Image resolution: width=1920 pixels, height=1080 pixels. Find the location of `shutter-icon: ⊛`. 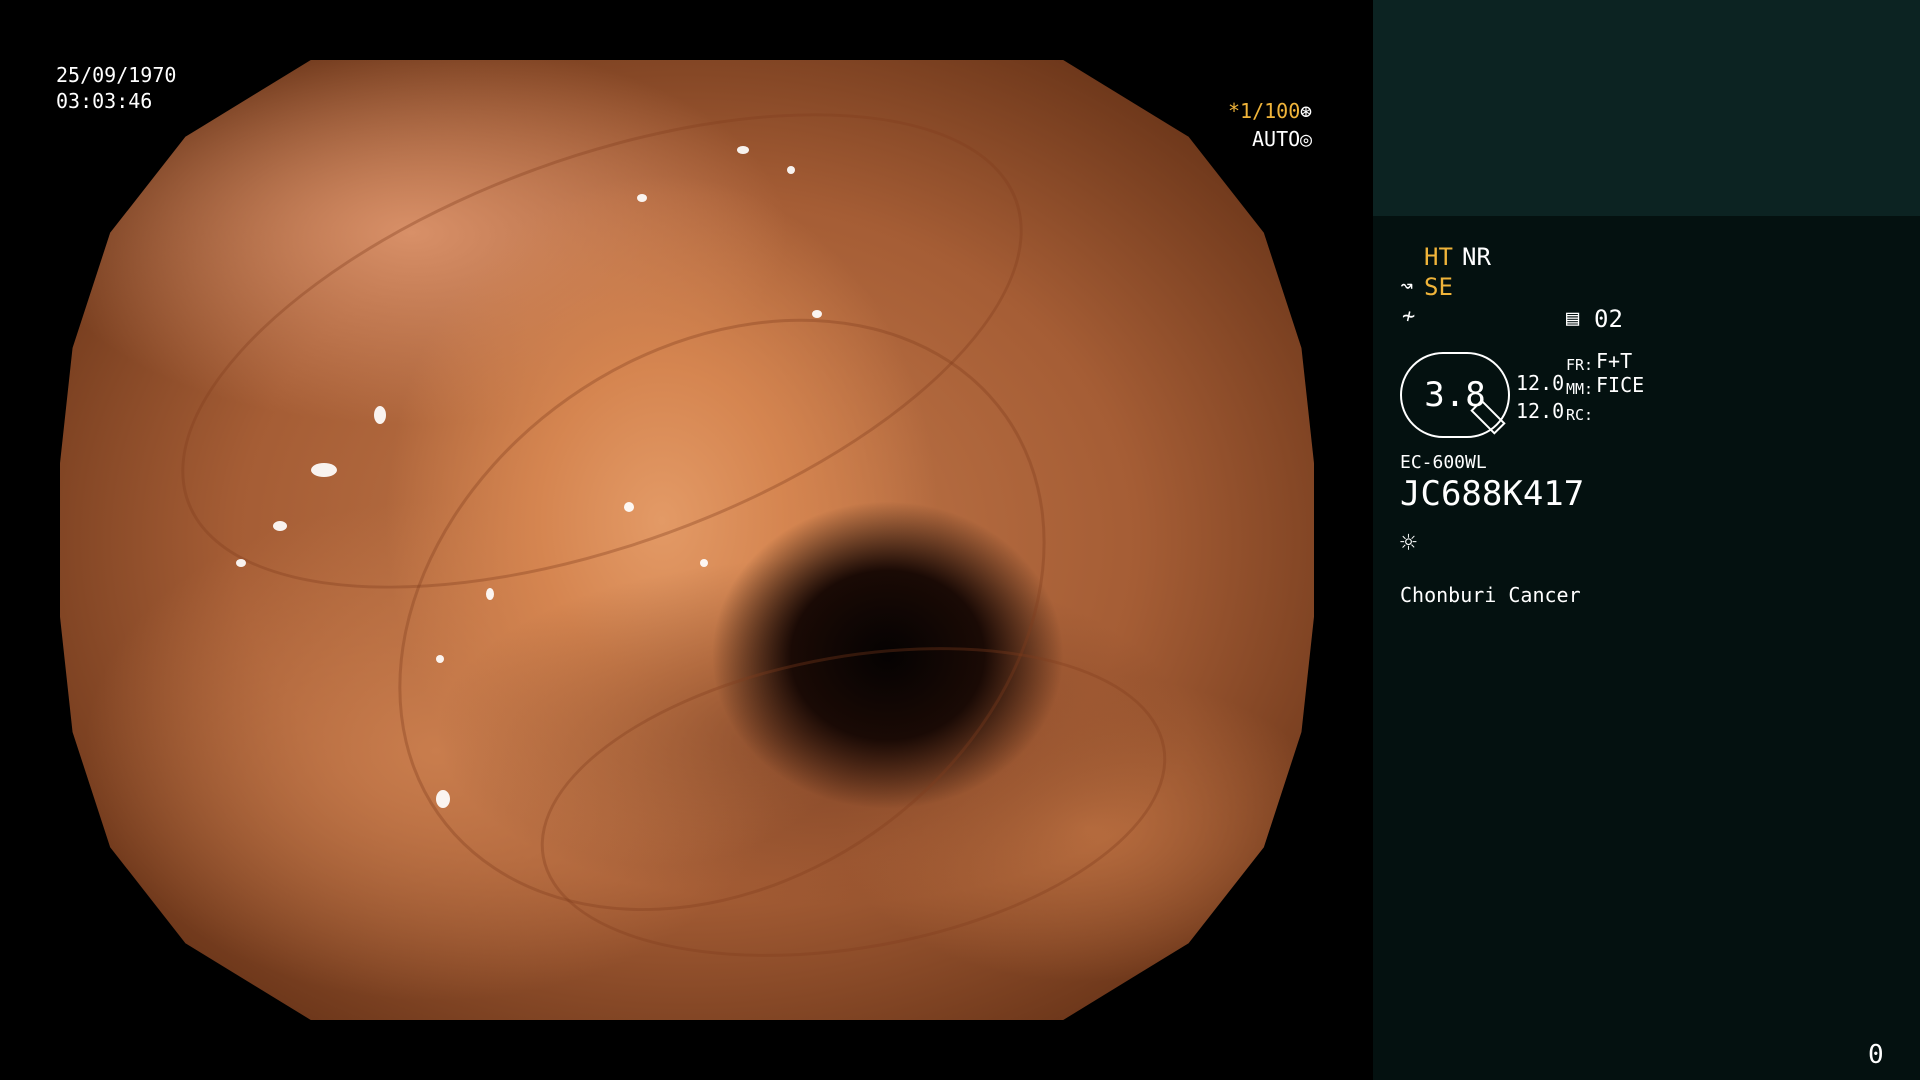

shutter-icon: ⊛ is located at coordinates (1306, 111).